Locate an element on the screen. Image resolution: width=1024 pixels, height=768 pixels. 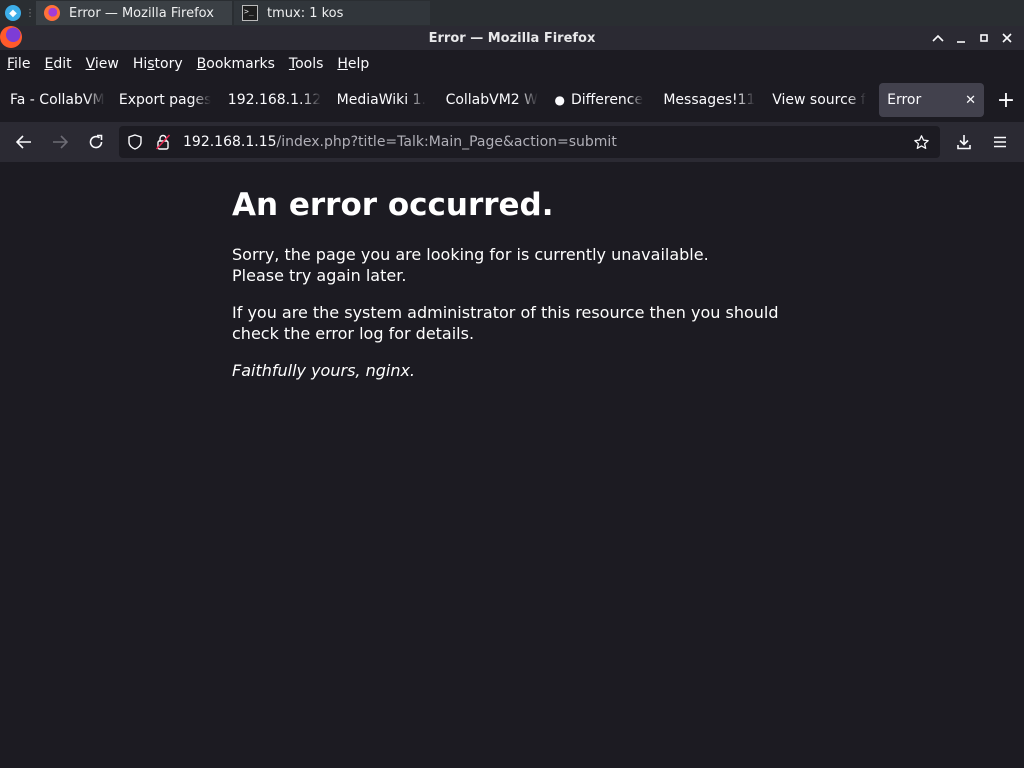
reload-button is located at coordinates (96, 142).